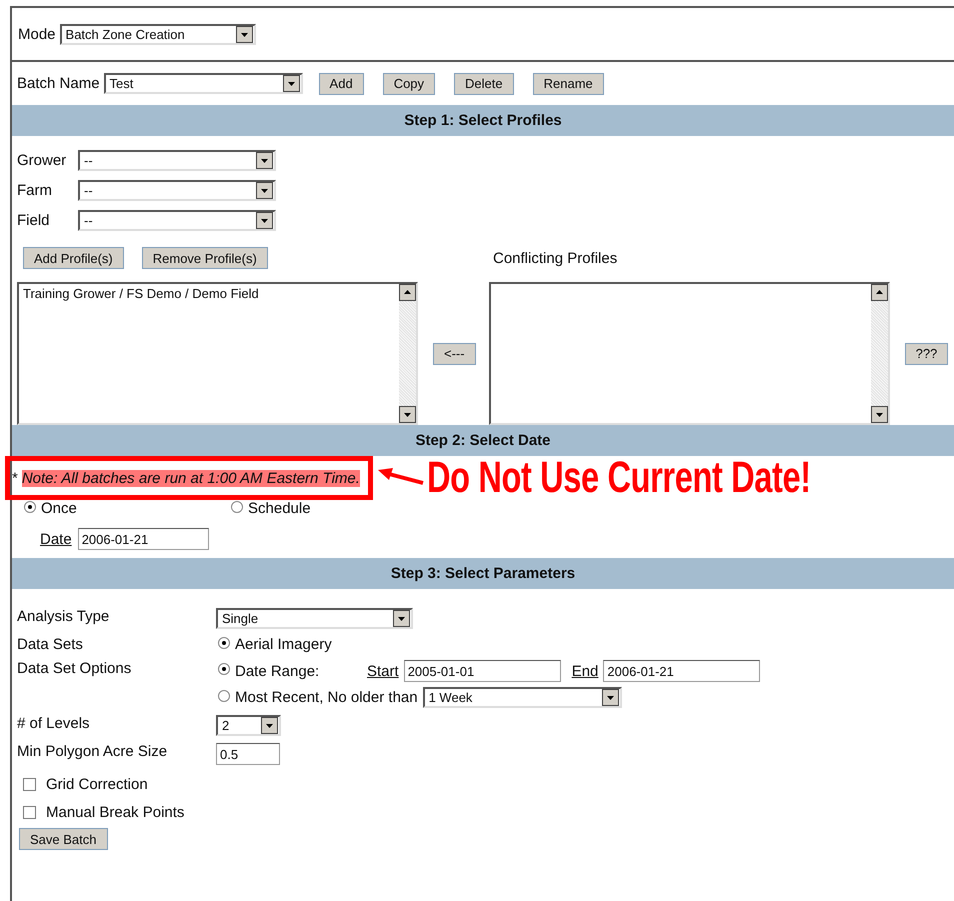 The image size is (954, 901). What do you see at coordinates (97, 784) in the screenshot?
I see `checkbox-label: Grid Correction` at bounding box center [97, 784].